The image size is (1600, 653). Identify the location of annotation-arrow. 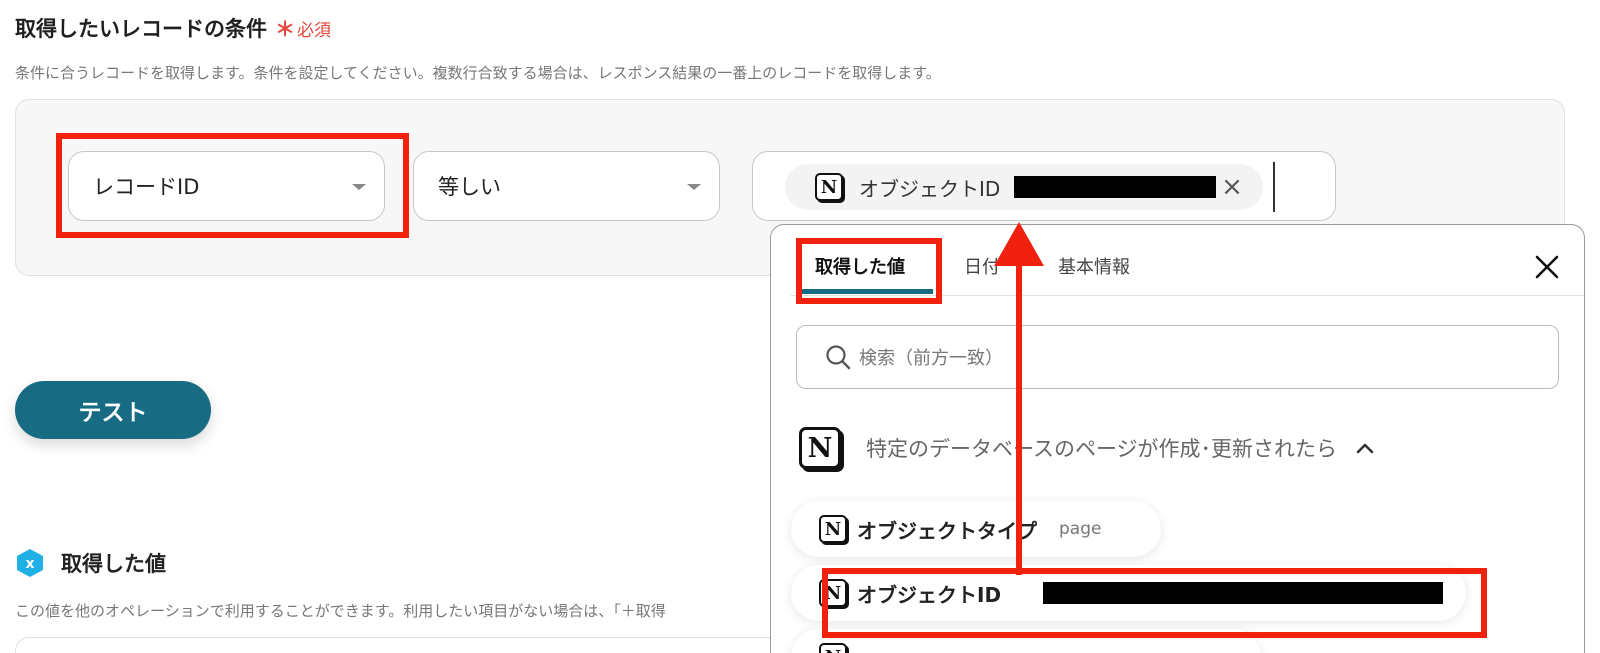
(1019, 398).